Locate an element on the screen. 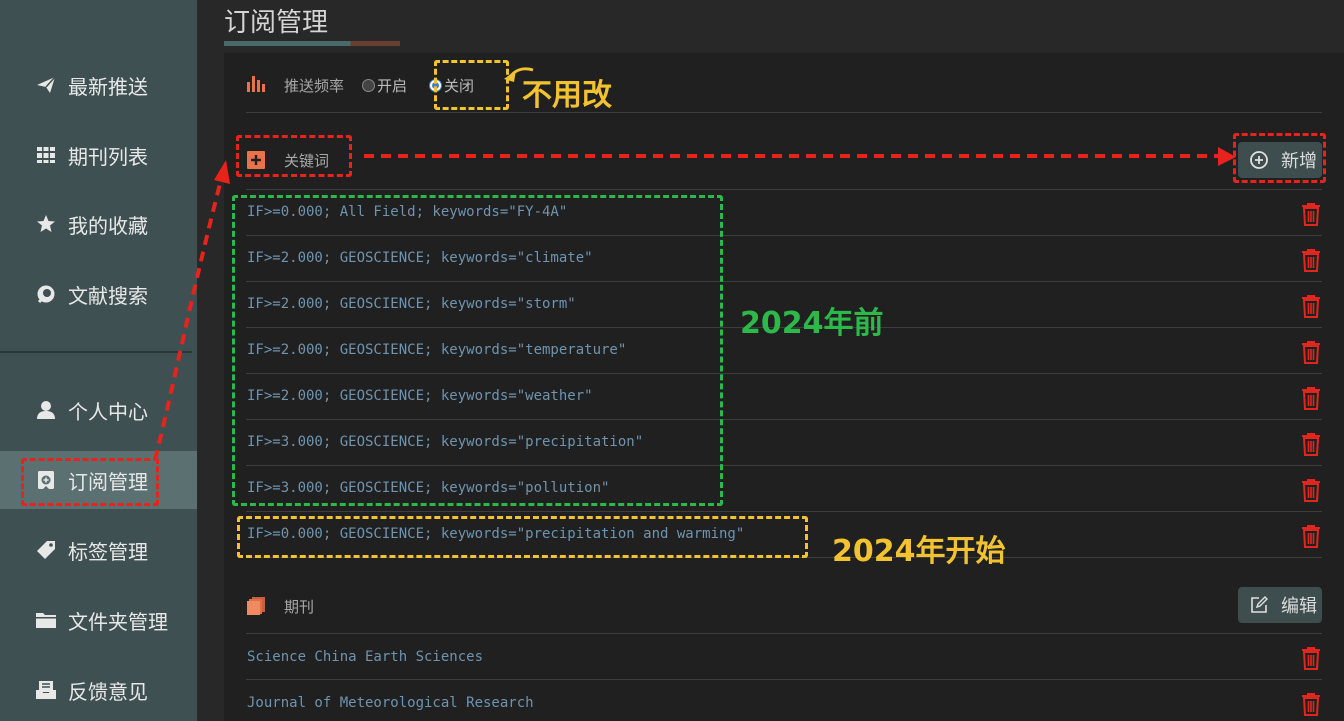  radio-on-dot is located at coordinates (369, 85).